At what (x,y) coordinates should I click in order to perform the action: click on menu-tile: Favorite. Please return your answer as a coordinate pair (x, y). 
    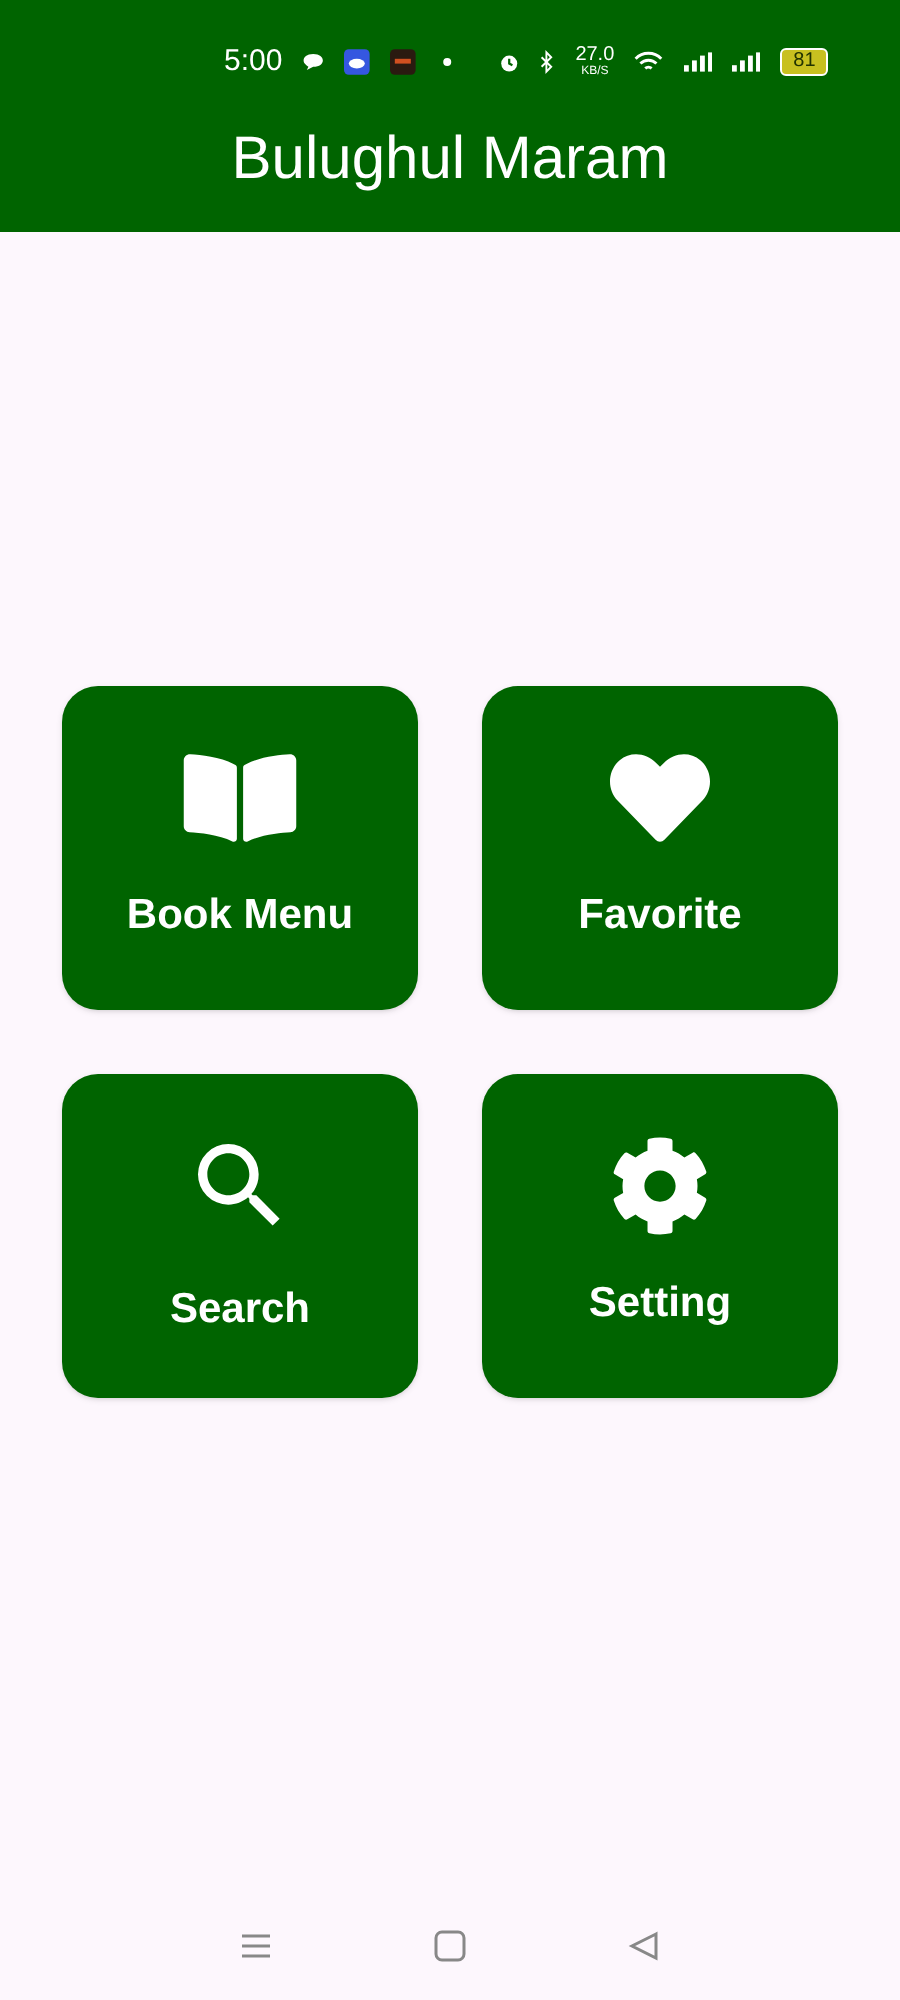
    Looking at the image, I should click on (660, 848).